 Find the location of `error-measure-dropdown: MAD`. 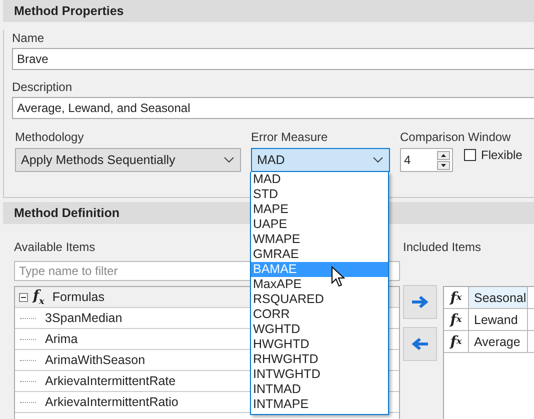

error-measure-dropdown: MAD is located at coordinates (320, 160).